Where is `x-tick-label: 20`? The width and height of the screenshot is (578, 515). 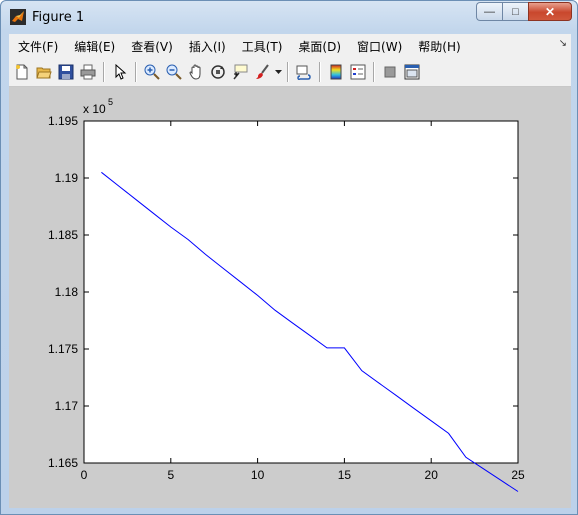 x-tick-label: 20 is located at coordinates (432, 475).